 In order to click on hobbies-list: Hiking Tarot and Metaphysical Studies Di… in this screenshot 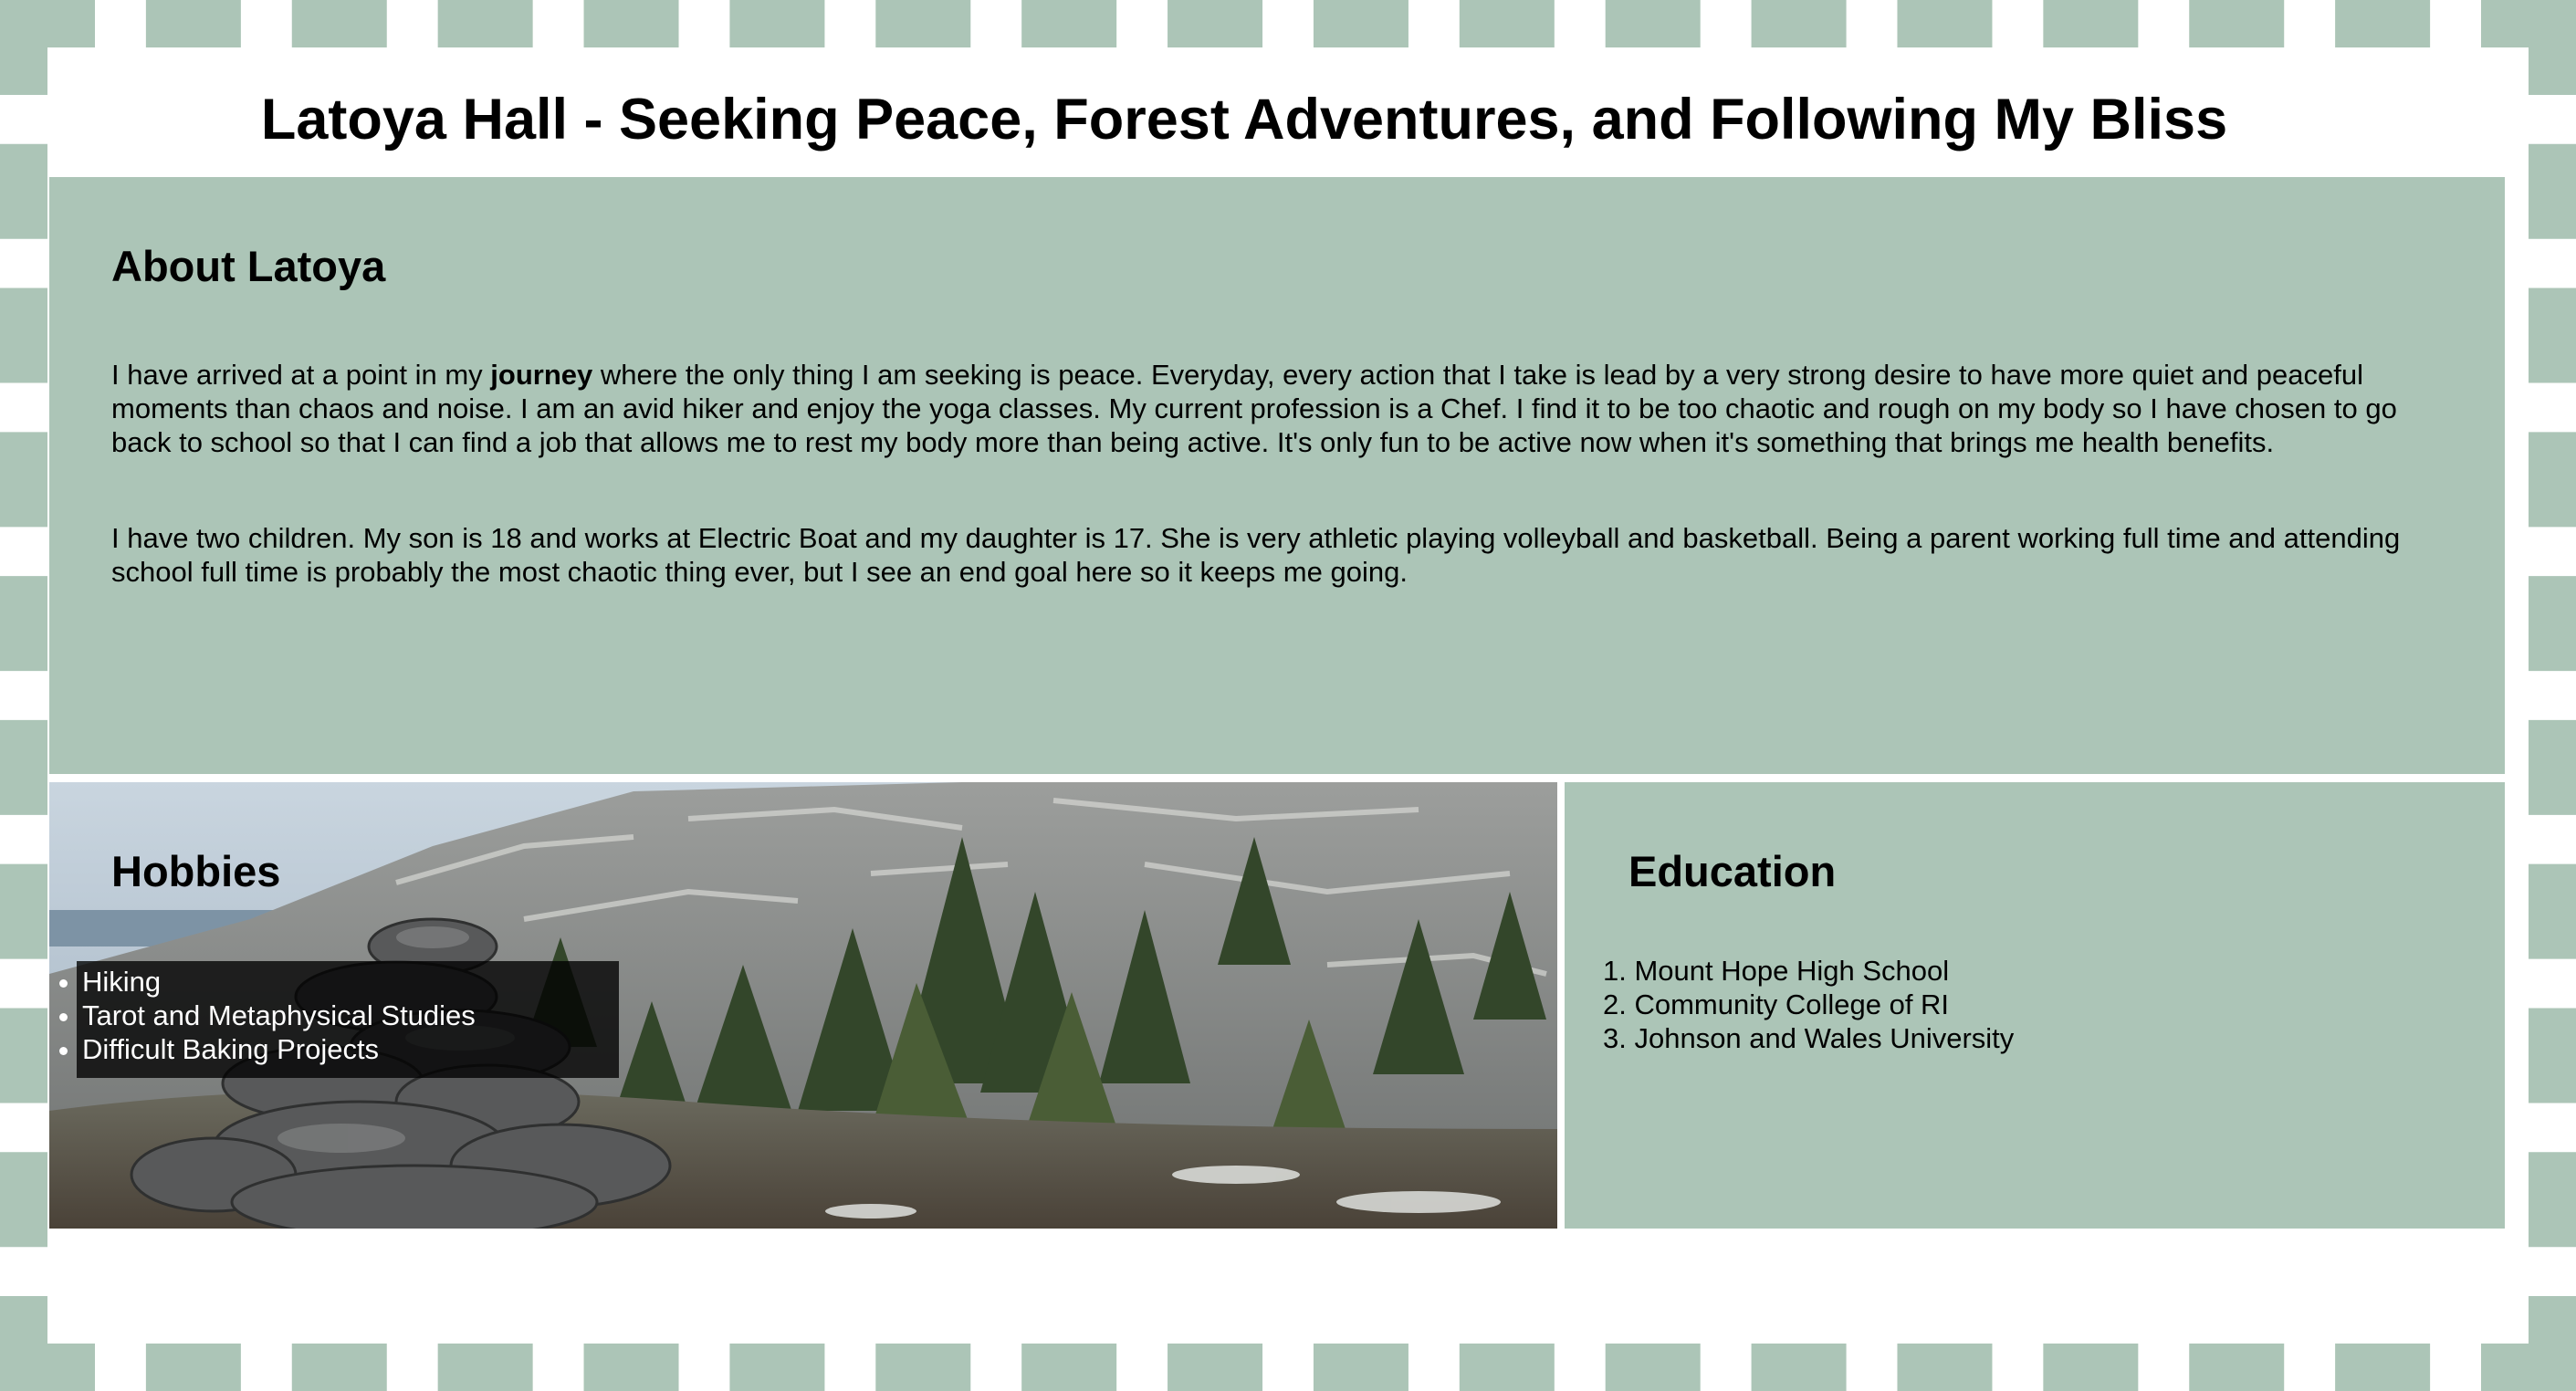, I will do `click(265, 1015)`.